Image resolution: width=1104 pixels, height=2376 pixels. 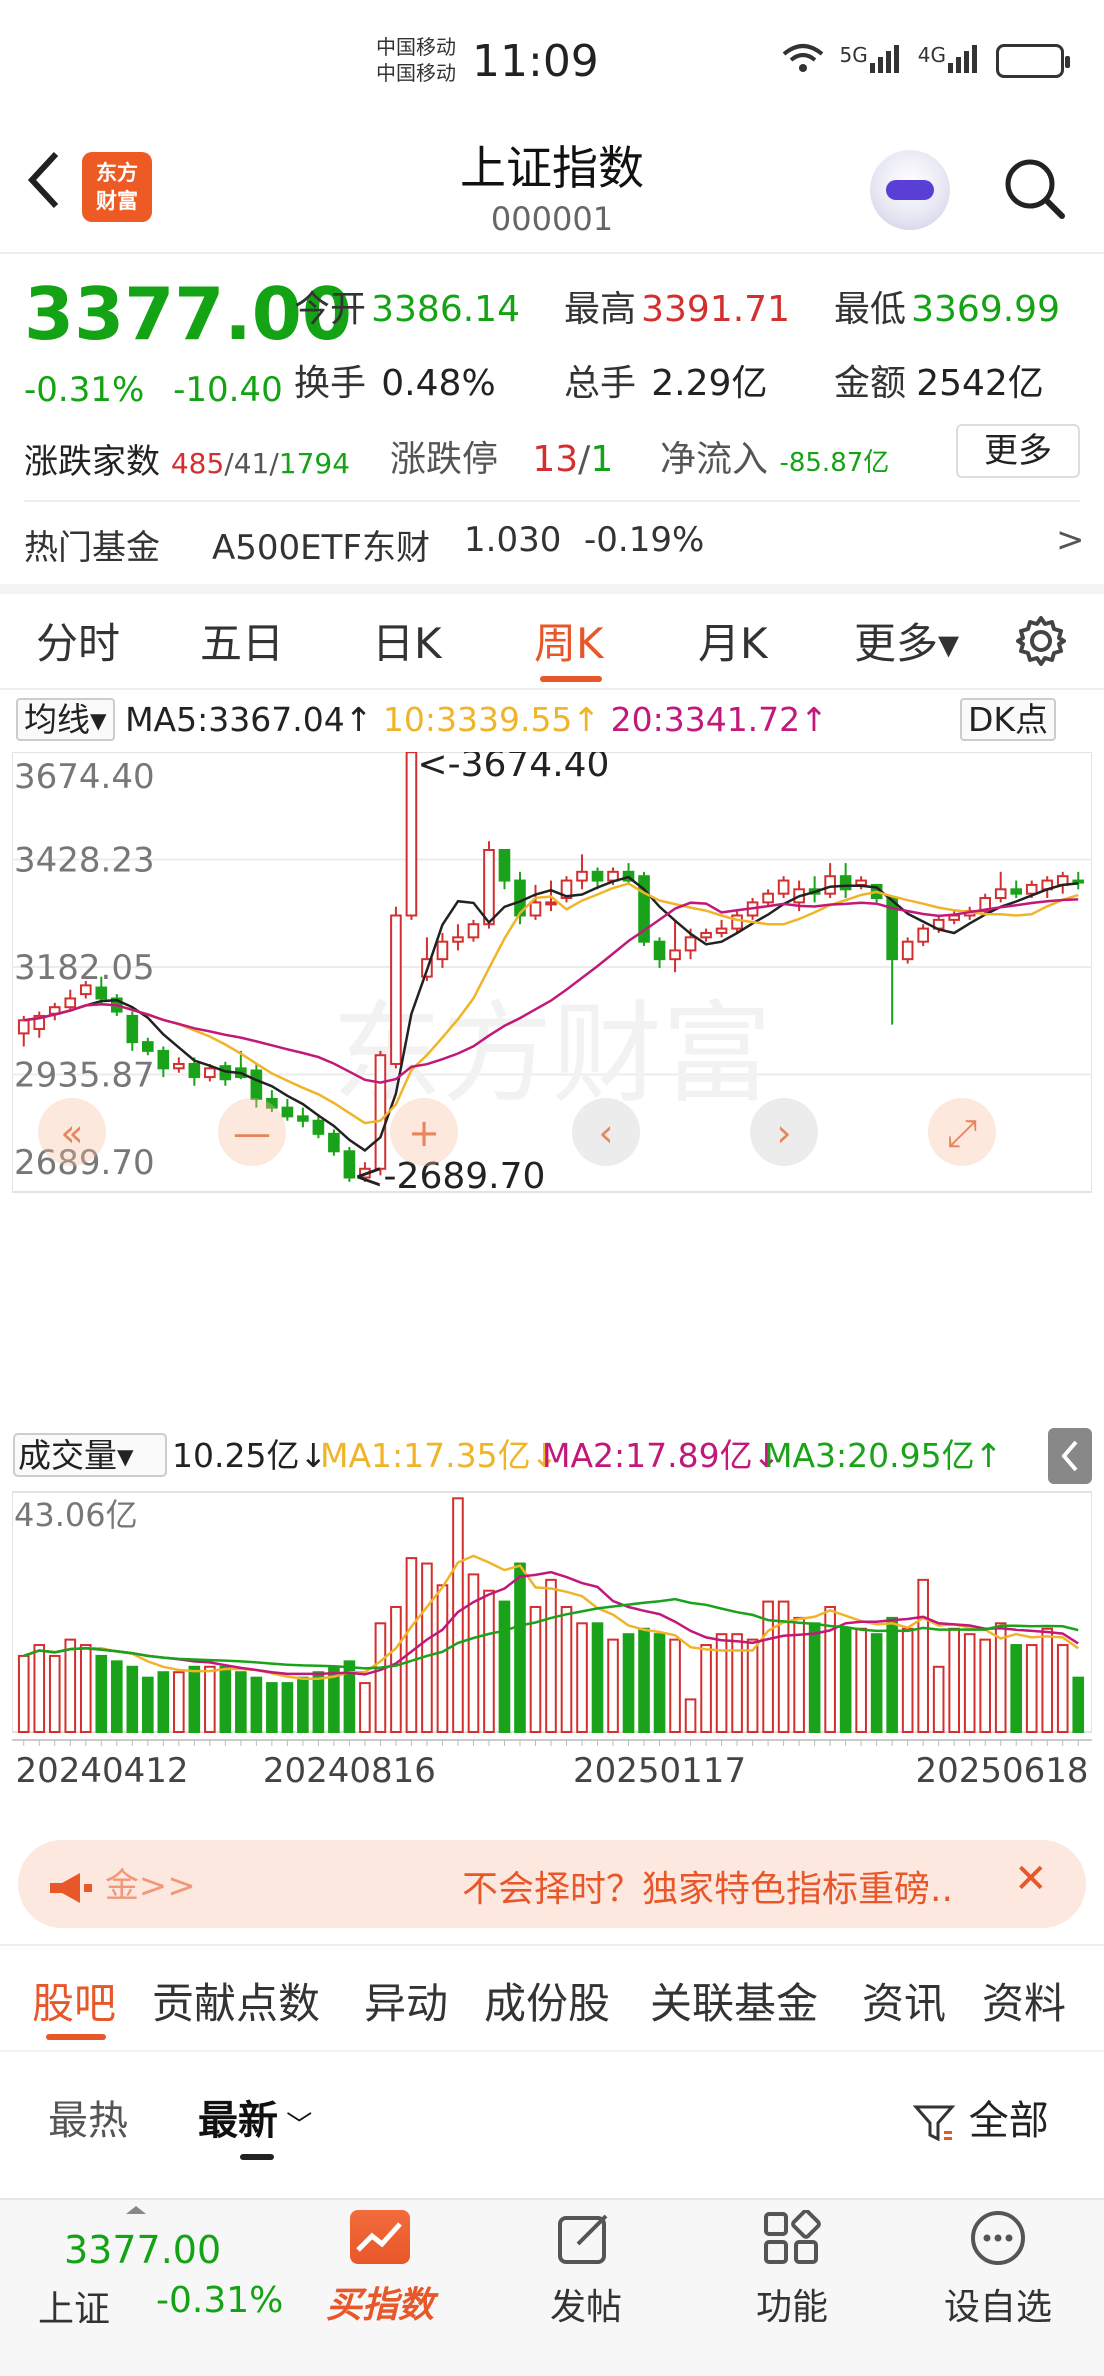 I want to click on scroll-left-button: ‹, so click(x=606, y=1132).